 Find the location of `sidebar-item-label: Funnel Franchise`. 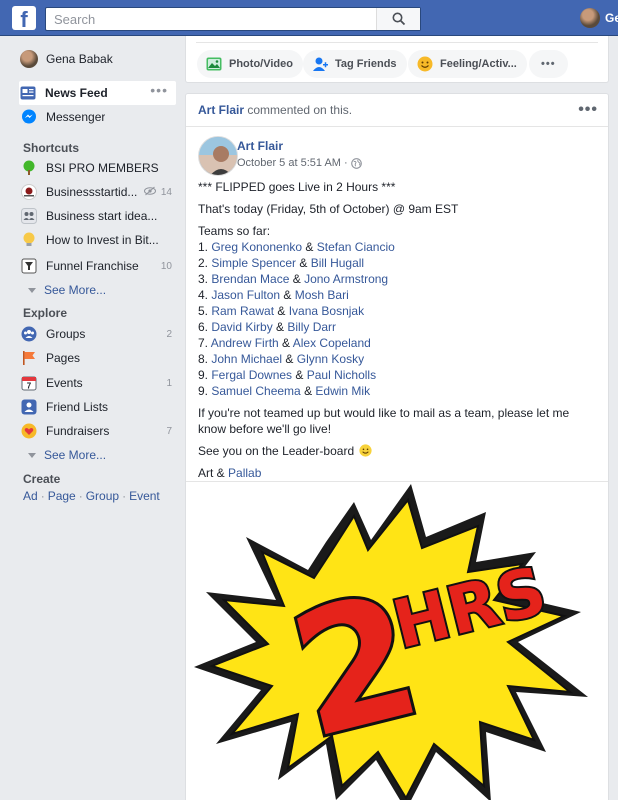

sidebar-item-label: Funnel Franchise is located at coordinates (92, 266).